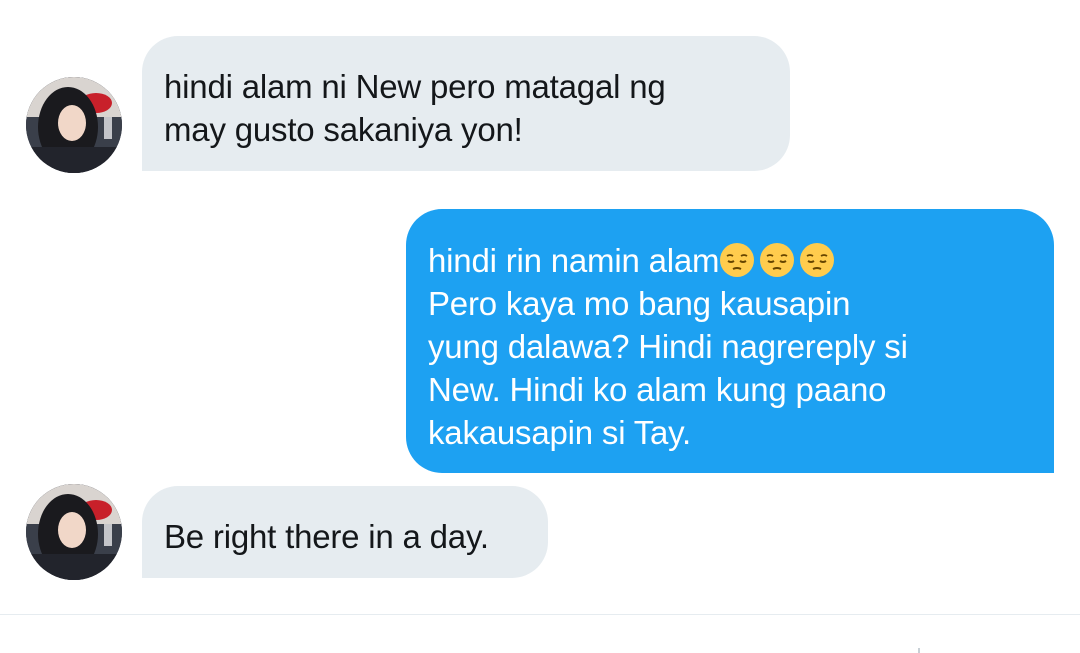 The height and width of the screenshot is (653, 1080). I want to click on message-bubble-incoming: Be right there in a day., so click(345, 532).